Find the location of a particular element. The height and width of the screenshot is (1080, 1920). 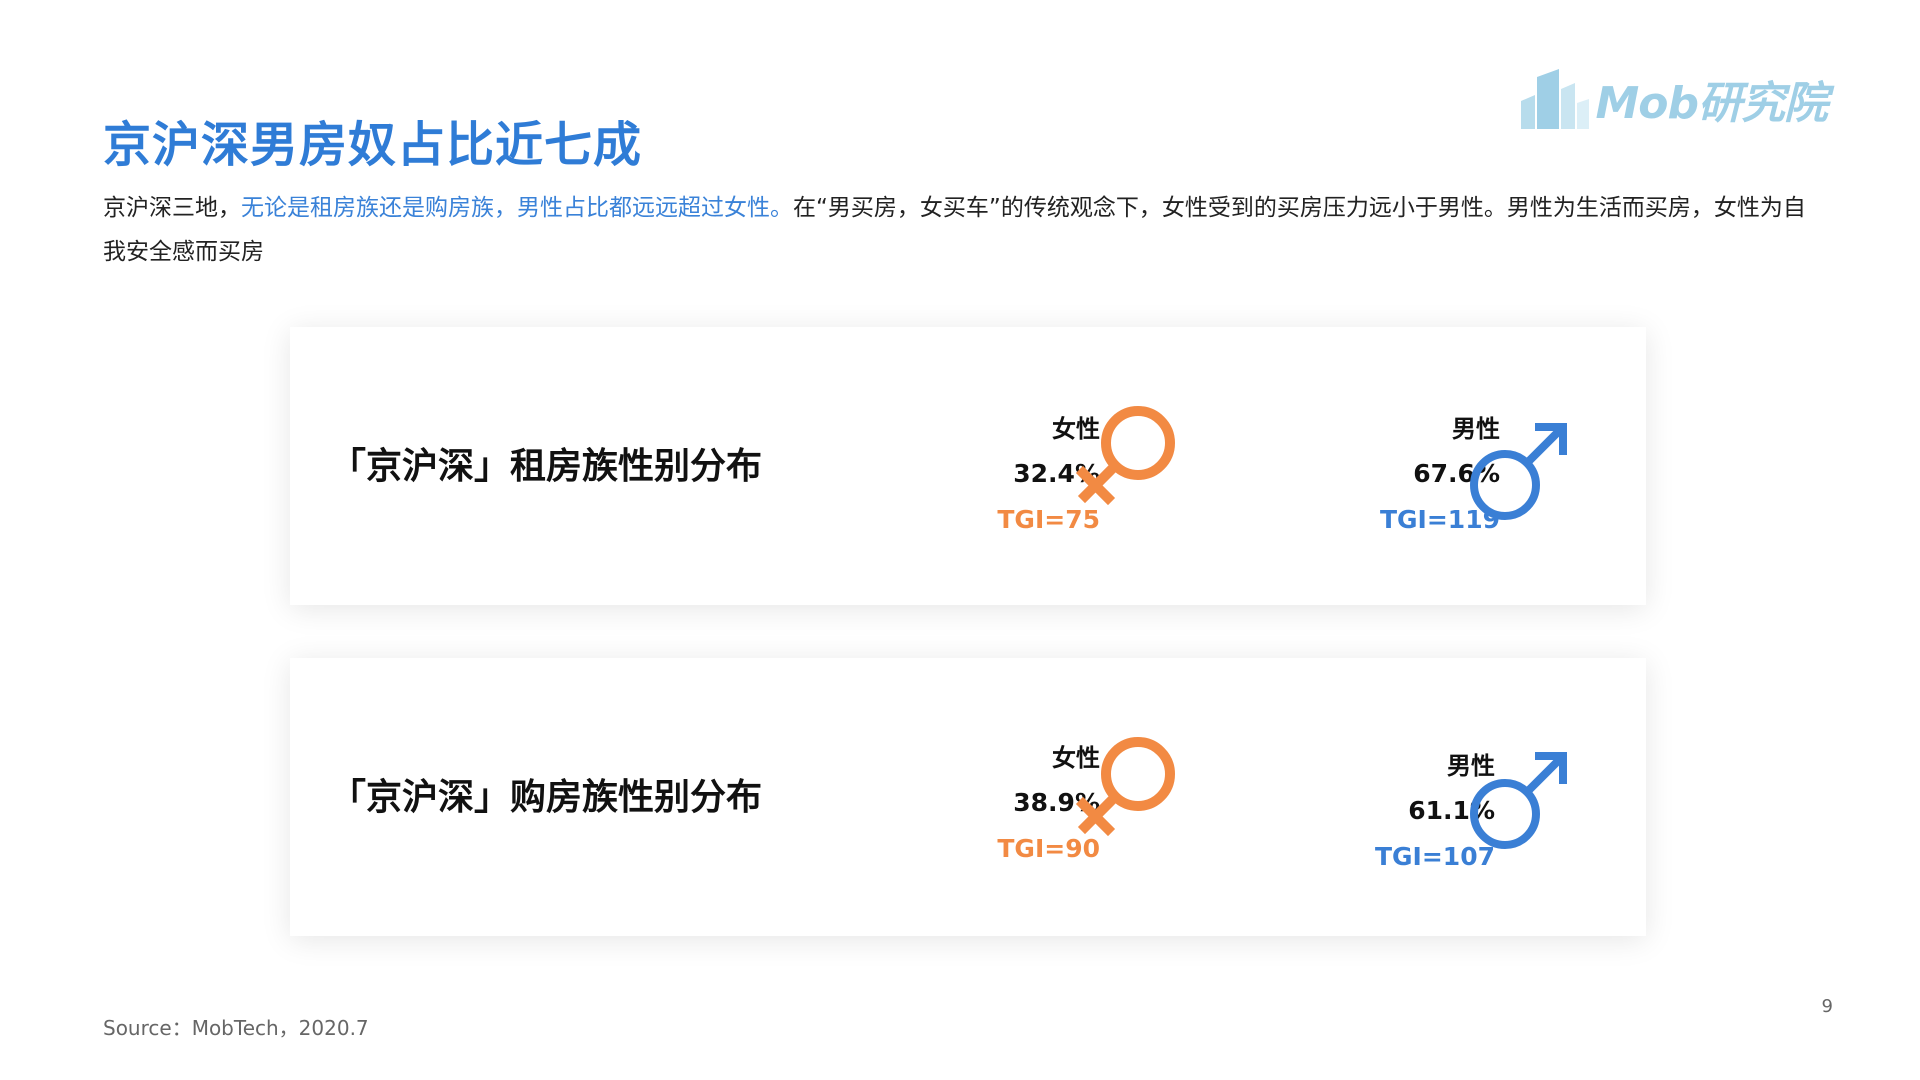

card-title: 「京沪深」租房族性别分布 is located at coordinates (546, 466).